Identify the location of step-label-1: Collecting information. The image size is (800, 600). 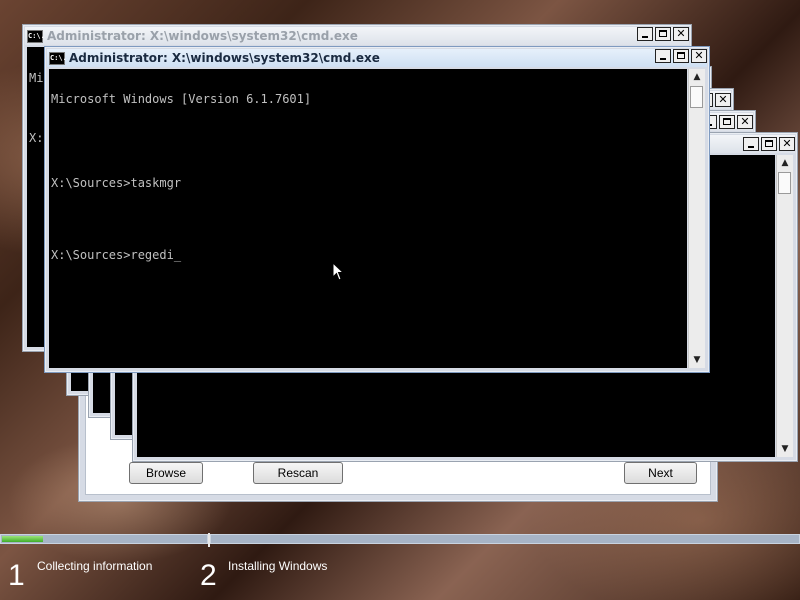
(95, 566).